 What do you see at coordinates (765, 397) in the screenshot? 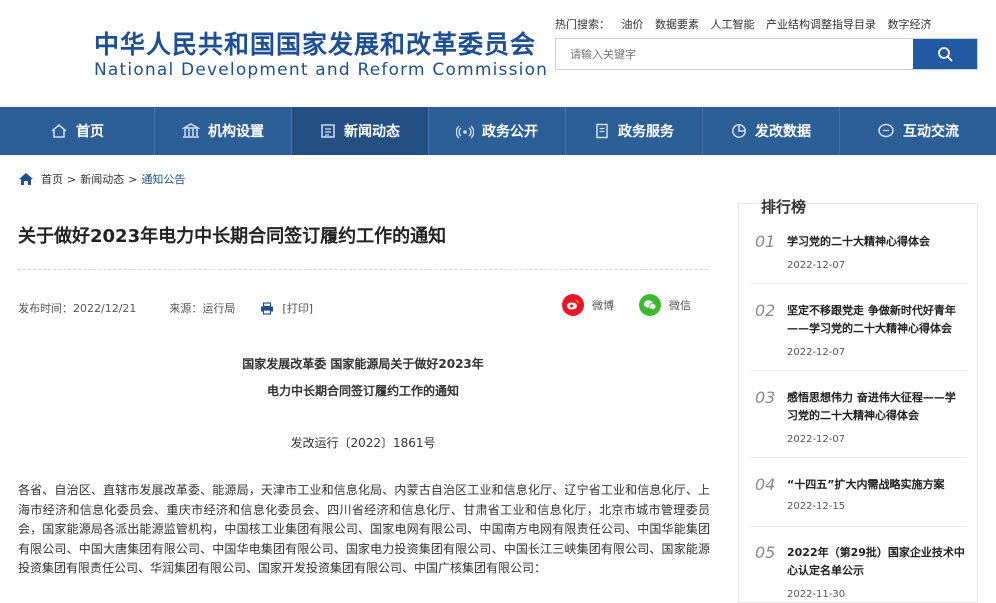
I see `ranking-number: 03` at bounding box center [765, 397].